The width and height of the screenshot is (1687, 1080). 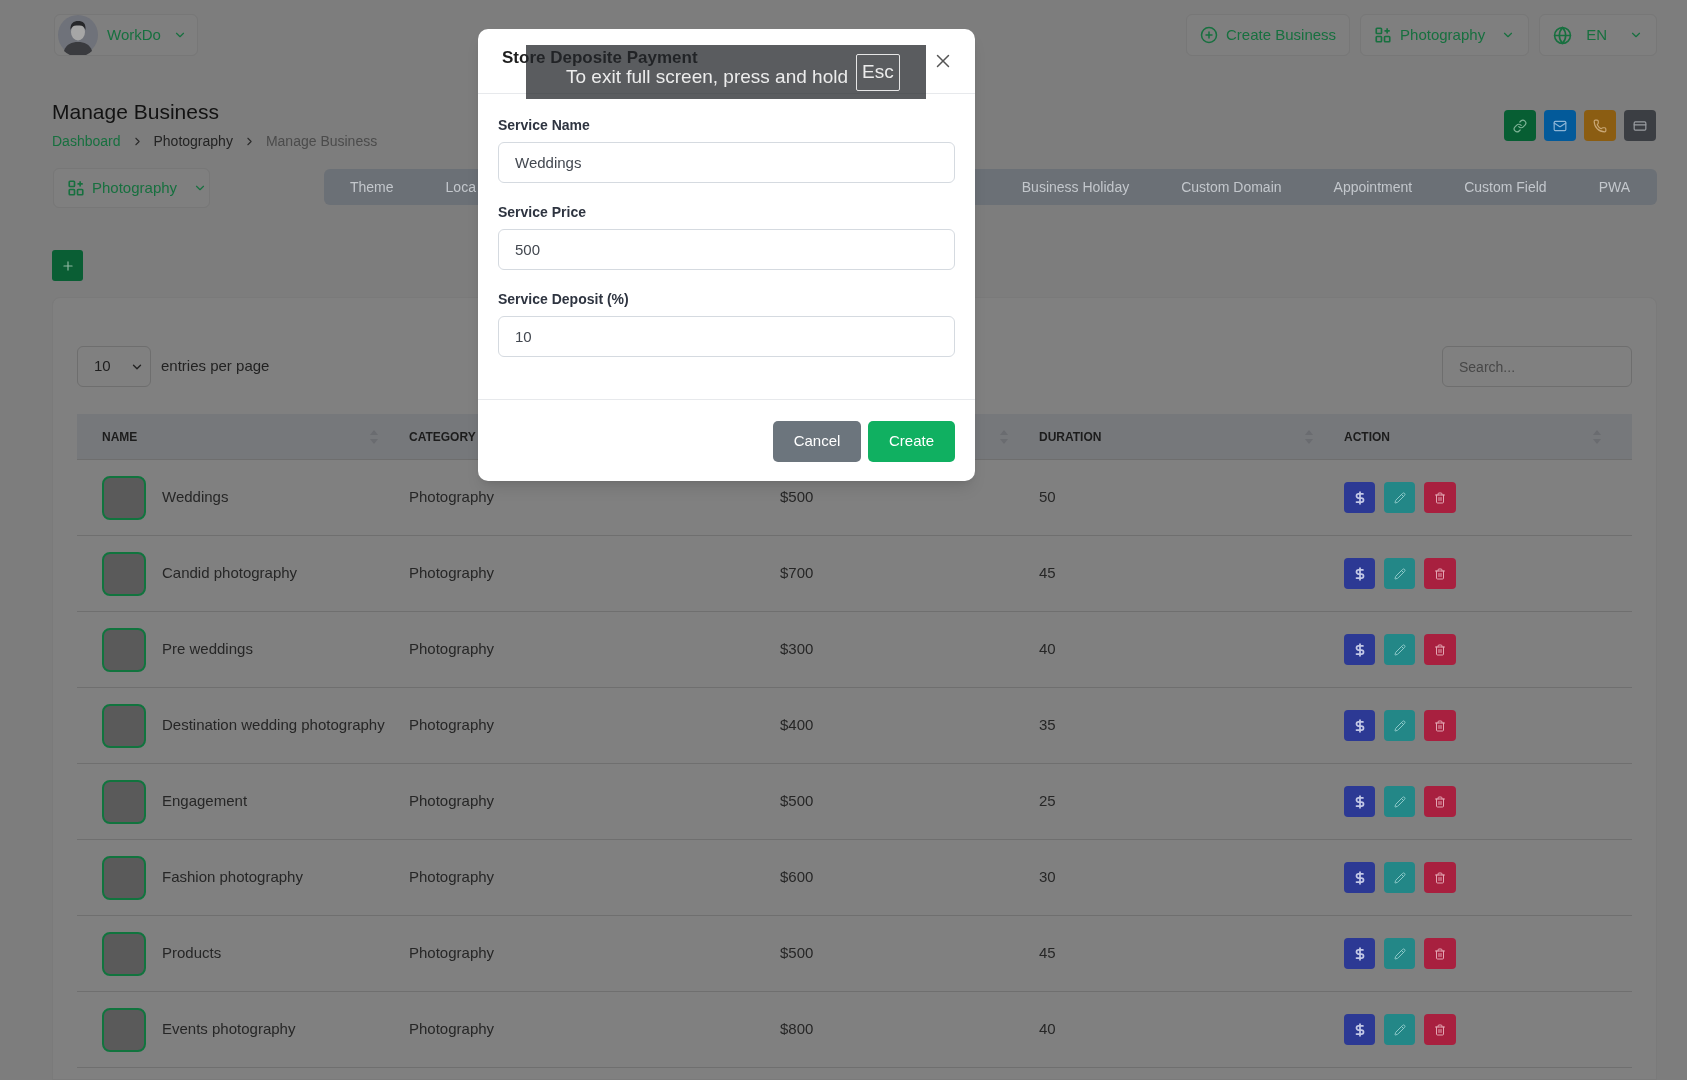 What do you see at coordinates (1047, 497) in the screenshot?
I see `duration-text: 50` at bounding box center [1047, 497].